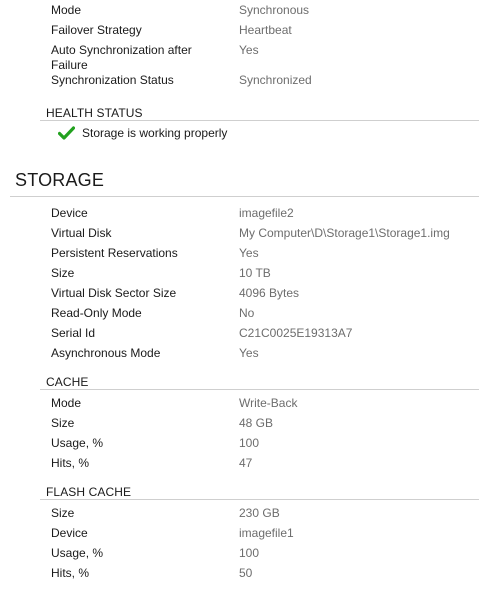 The image size is (479, 609). What do you see at coordinates (114, 293) in the screenshot?
I see `sector-size-label: Virtual Disk Sector Size` at bounding box center [114, 293].